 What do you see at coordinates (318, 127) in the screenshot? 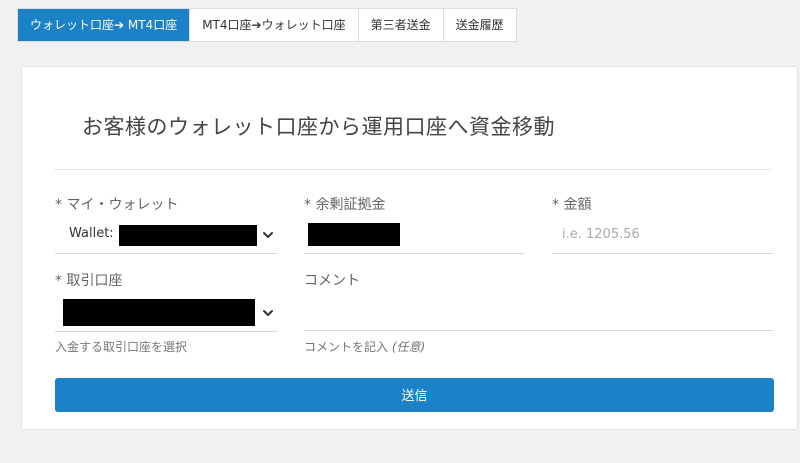
I see `page-title: お客様のウォレット口座から運用口座へ資金移動` at bounding box center [318, 127].